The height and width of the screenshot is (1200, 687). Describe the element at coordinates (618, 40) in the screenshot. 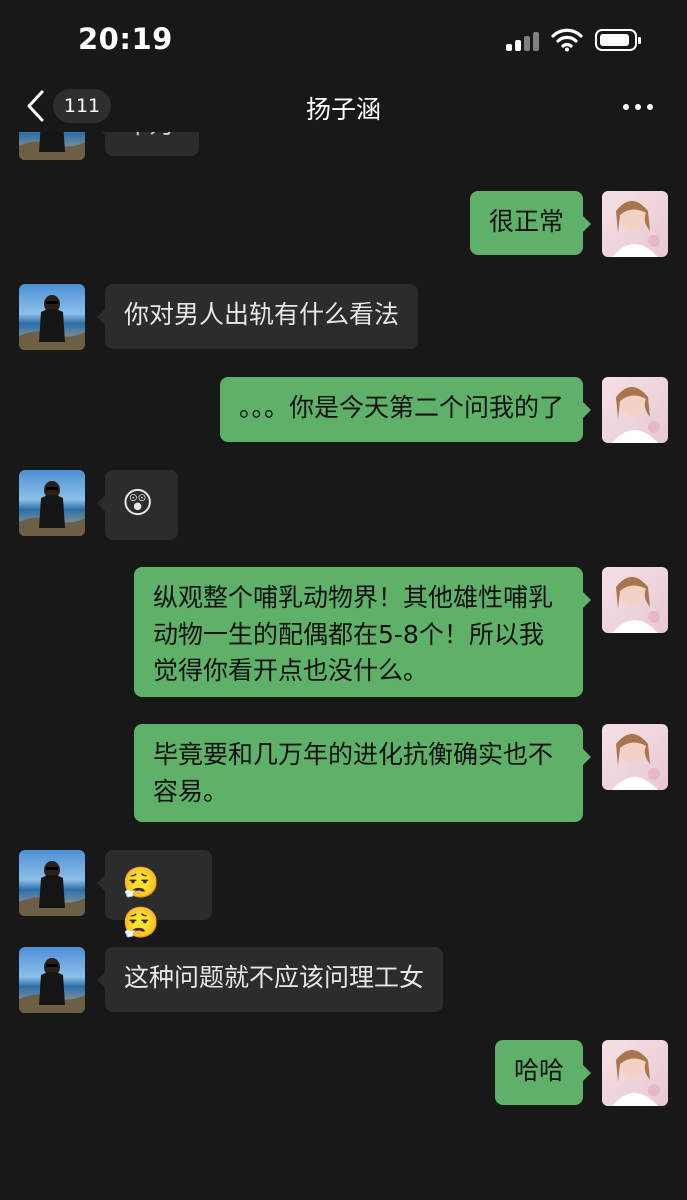

I see `battery-icon` at that location.